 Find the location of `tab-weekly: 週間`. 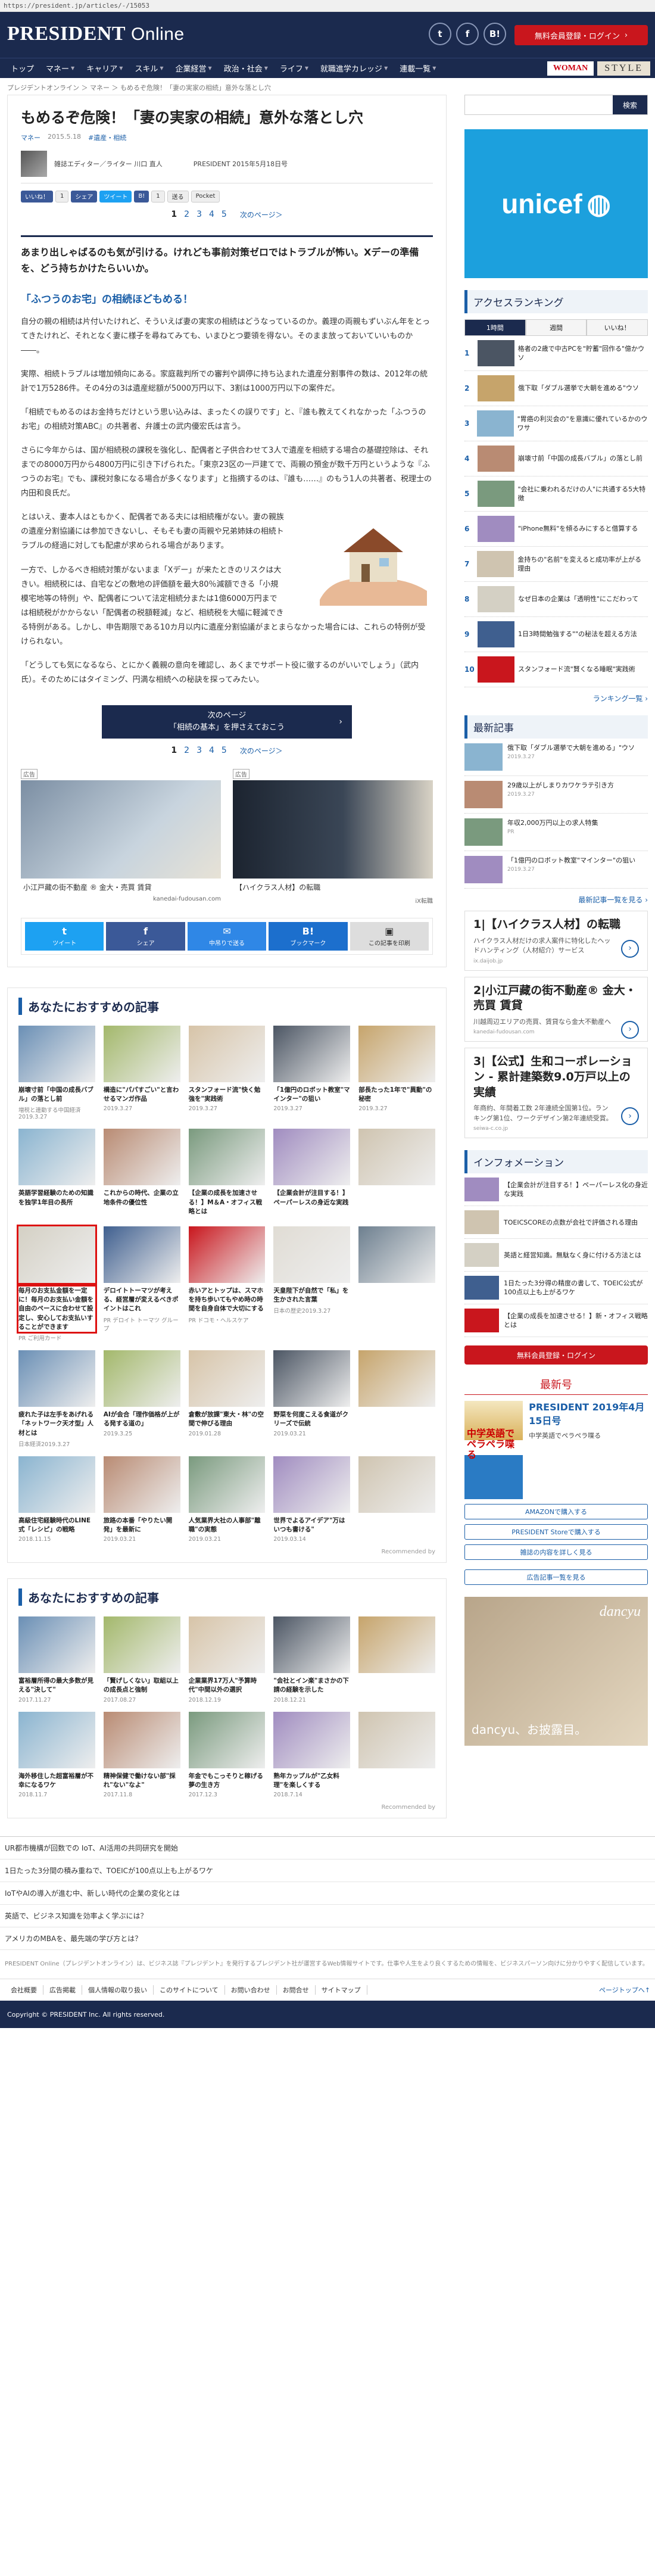

tab-weekly: 週間 is located at coordinates (556, 327).